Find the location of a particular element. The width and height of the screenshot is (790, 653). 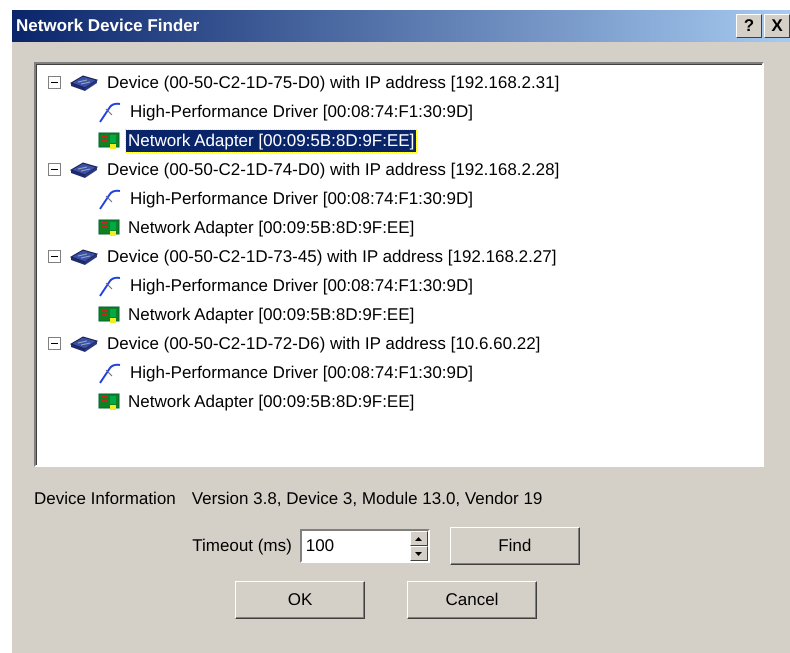

window-title: Network Device Finder is located at coordinates (108, 26).